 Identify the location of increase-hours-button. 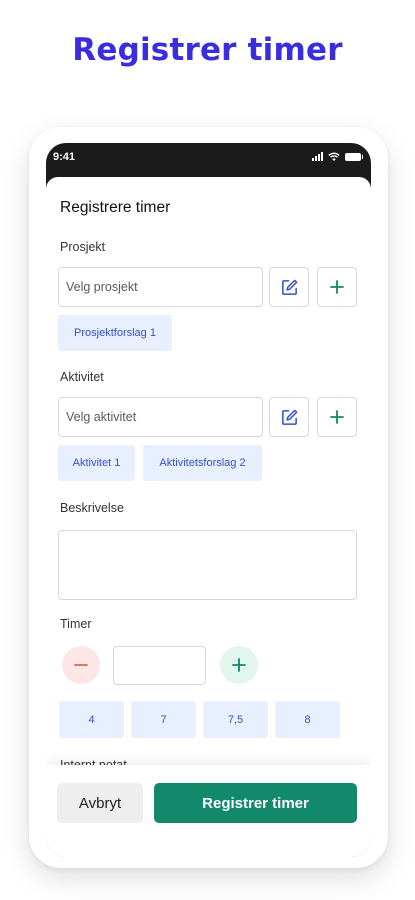
(239, 665).